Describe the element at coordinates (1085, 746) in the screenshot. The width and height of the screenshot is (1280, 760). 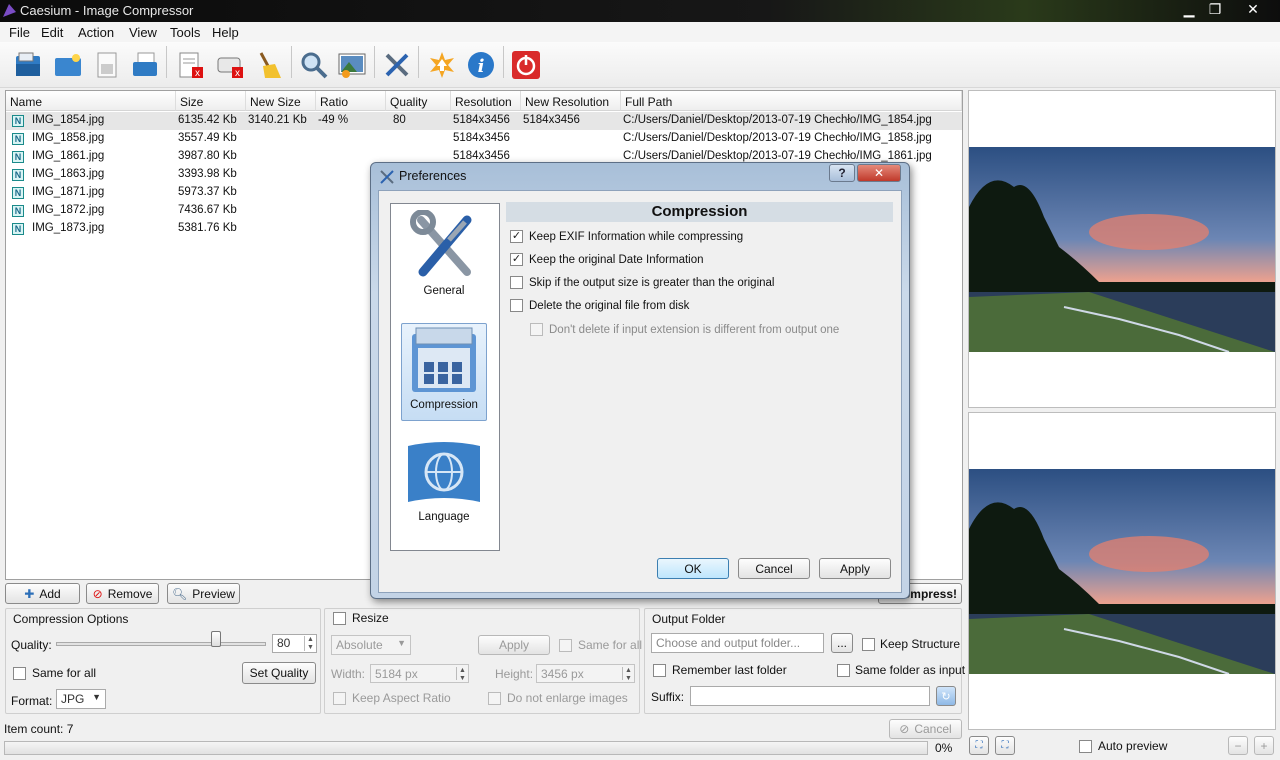
I see `auto-preview-checkbox` at that location.